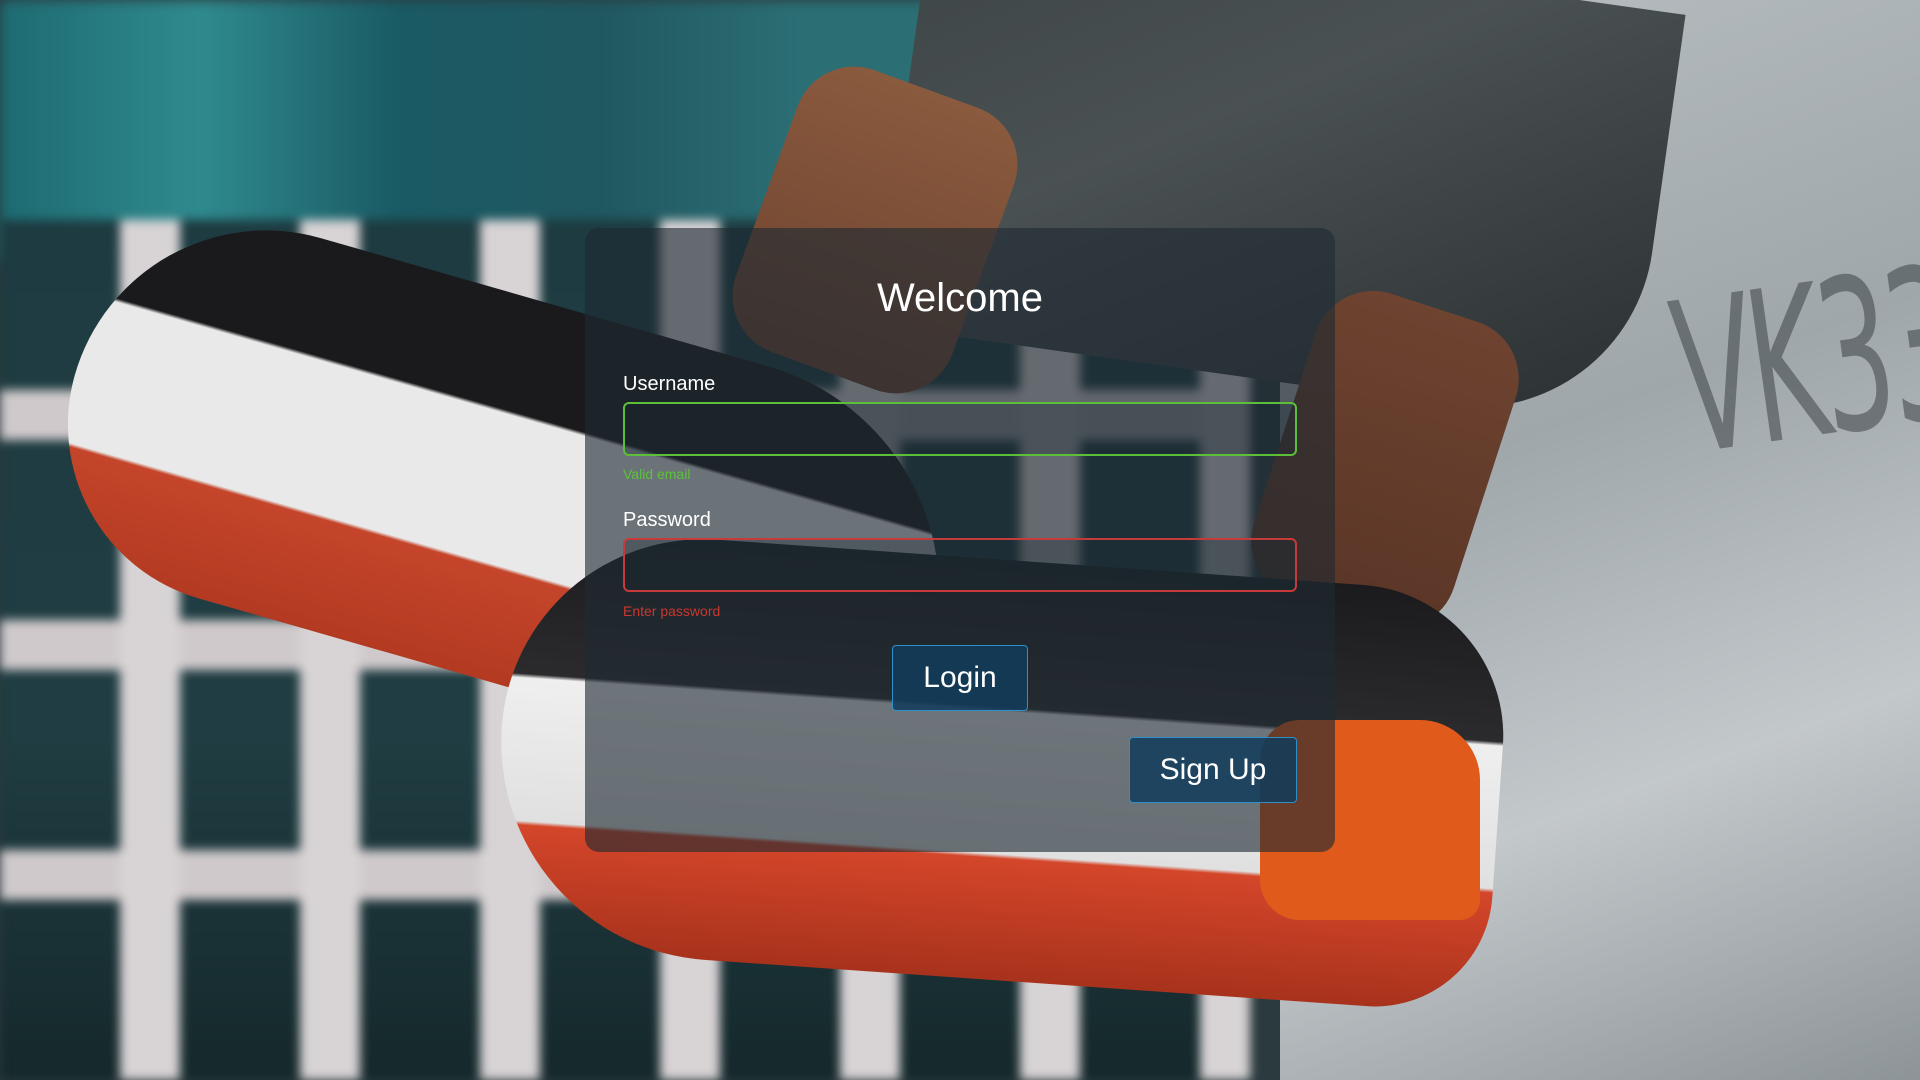 This screenshot has width=1920, height=1080. Describe the element at coordinates (669, 384) in the screenshot. I see `username-label: Username` at that location.